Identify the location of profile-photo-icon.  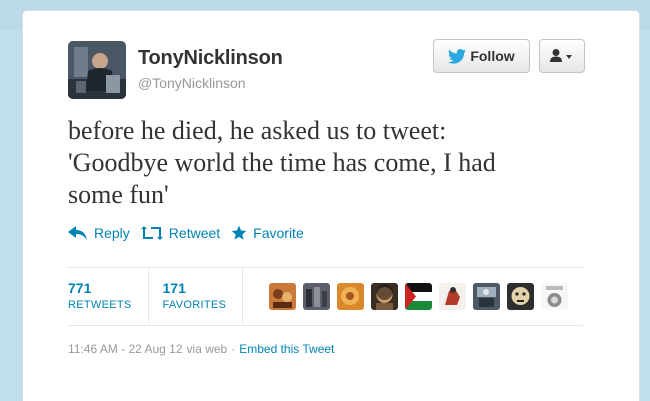
(97, 70).